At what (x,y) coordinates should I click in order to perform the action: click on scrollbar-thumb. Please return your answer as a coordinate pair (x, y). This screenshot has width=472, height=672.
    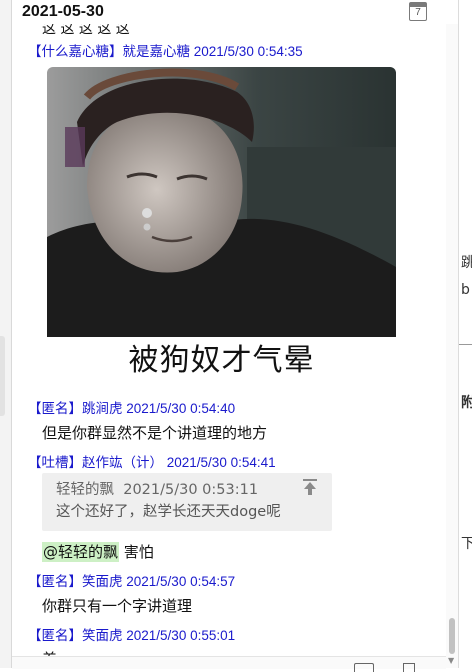
    Looking at the image, I should click on (452, 636).